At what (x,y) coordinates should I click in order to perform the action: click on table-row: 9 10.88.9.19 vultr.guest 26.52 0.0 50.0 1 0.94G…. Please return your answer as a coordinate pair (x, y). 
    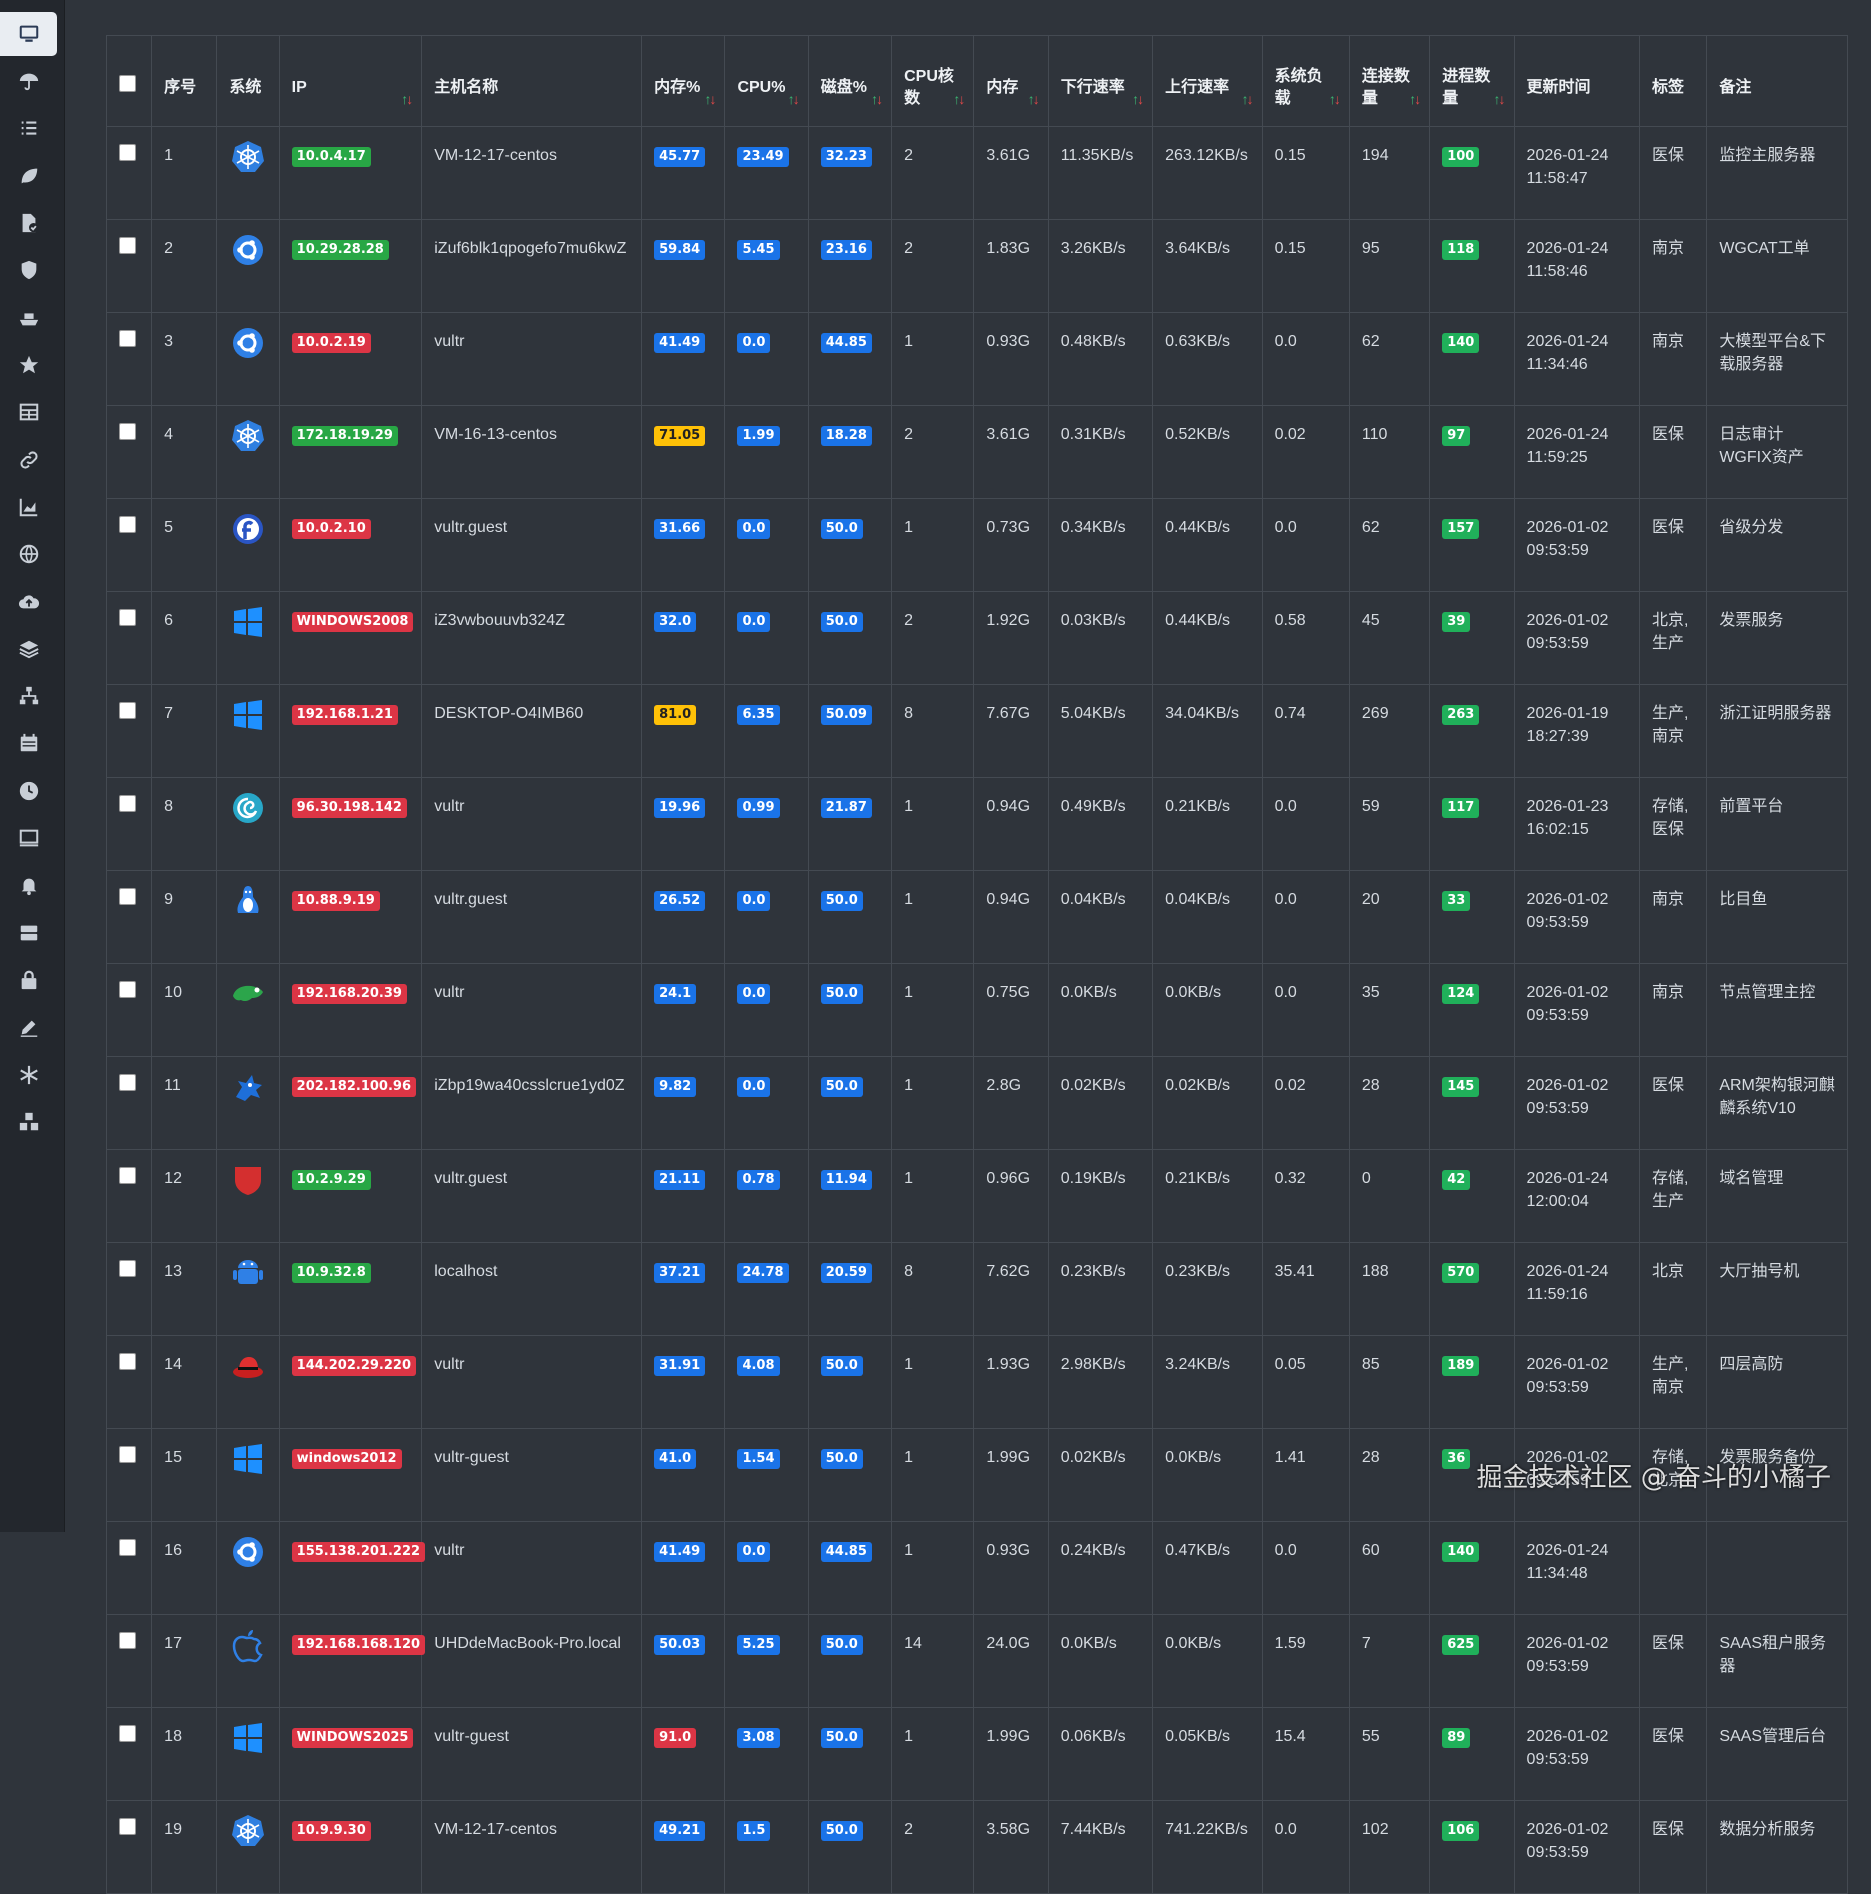
    Looking at the image, I should click on (976, 917).